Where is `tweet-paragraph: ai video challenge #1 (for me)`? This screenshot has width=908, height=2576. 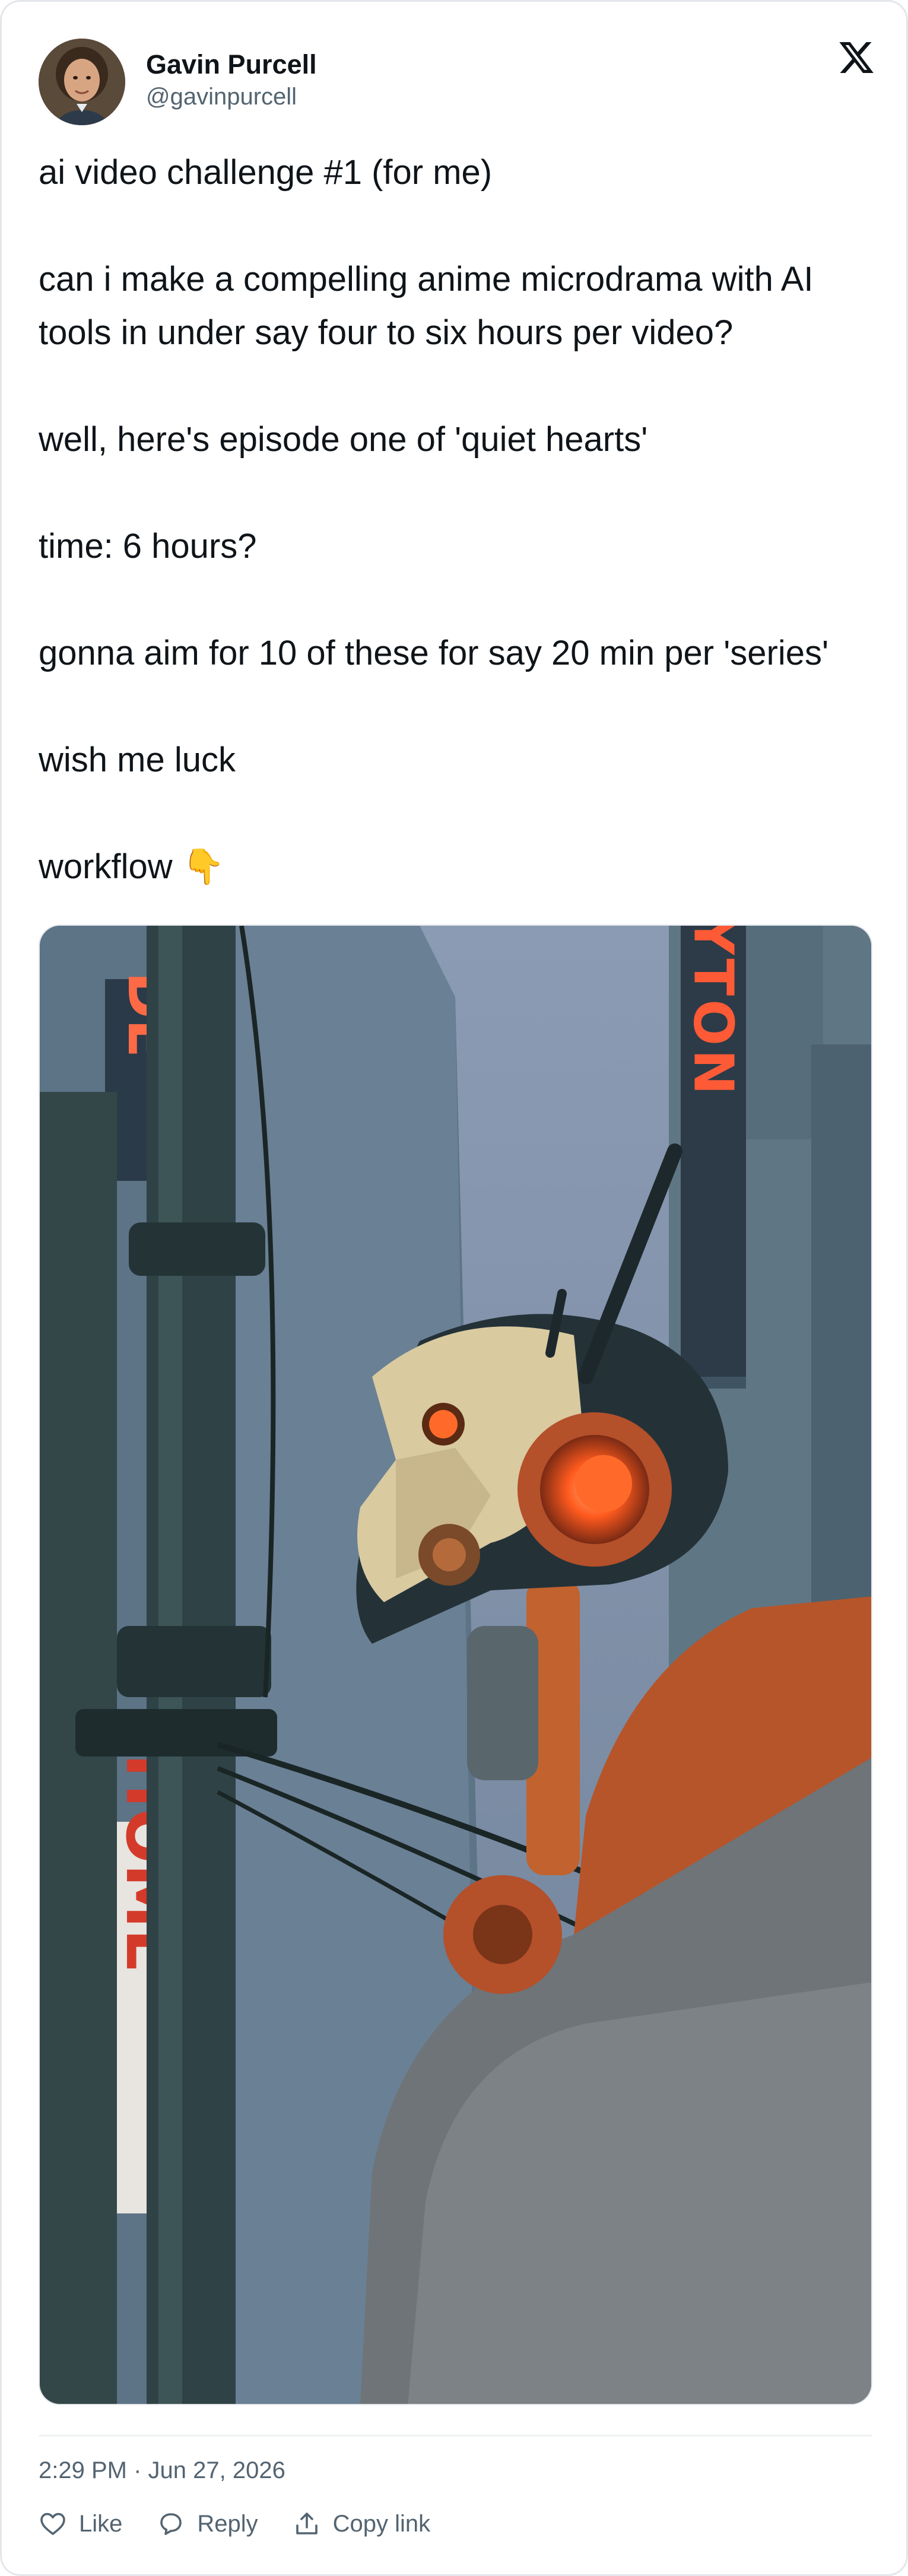 tweet-paragraph: ai video challenge #1 (for me) is located at coordinates (266, 172).